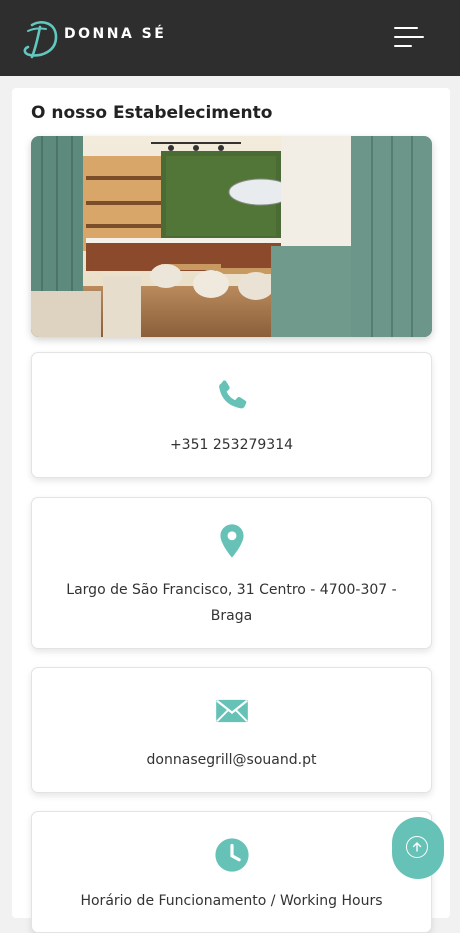 The image size is (460, 933). I want to click on hours-card: Horário de Funcionamento / Working Hours, so click(231, 872).